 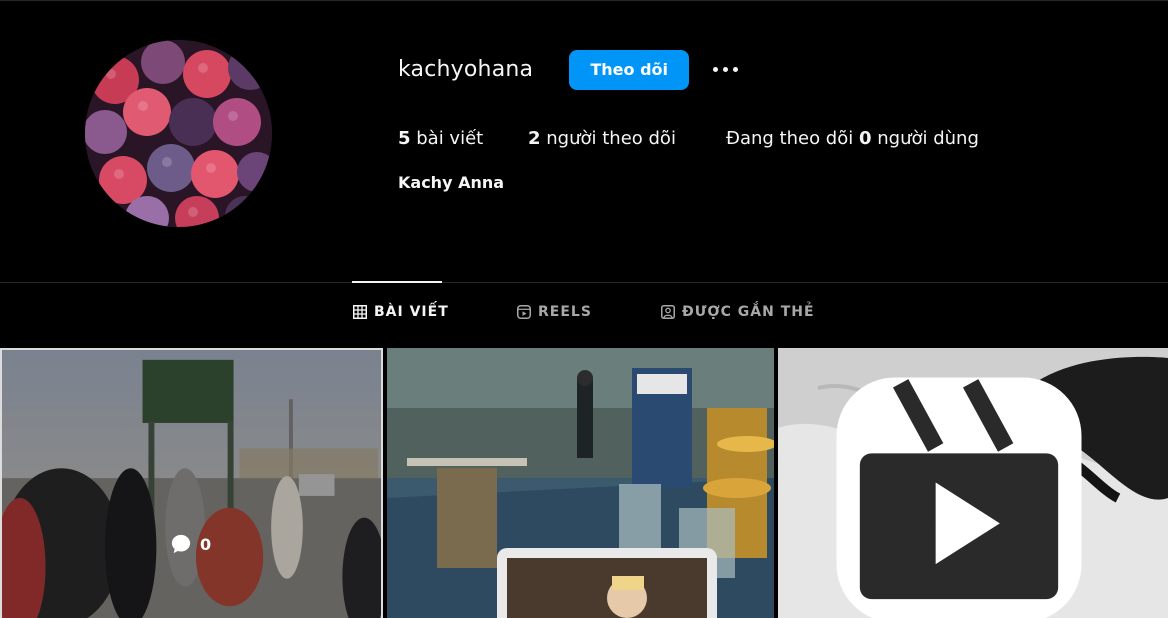 I want to click on followers-stat: 2 người theo dõi, so click(x=627, y=138).